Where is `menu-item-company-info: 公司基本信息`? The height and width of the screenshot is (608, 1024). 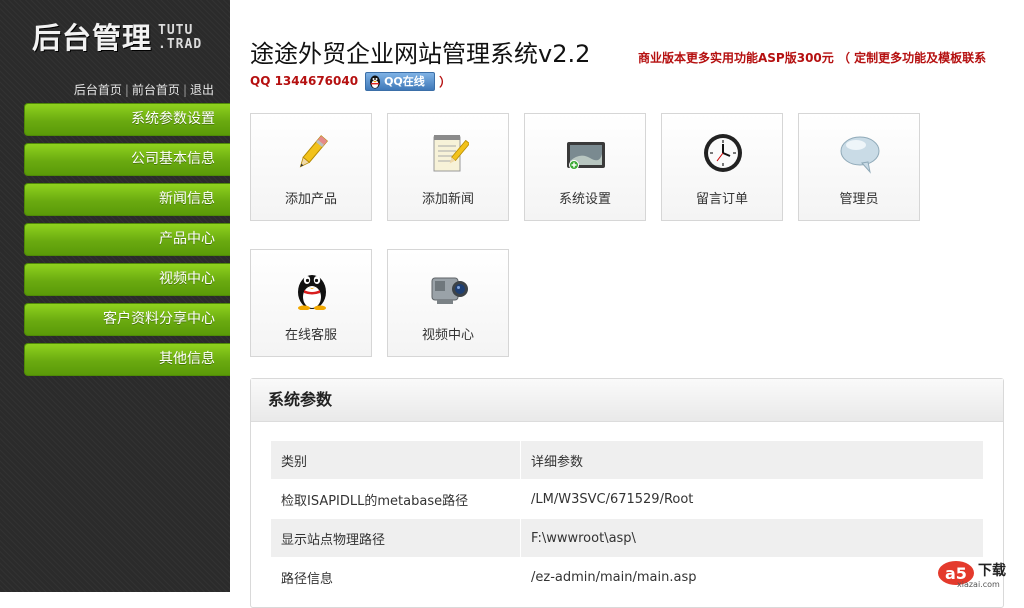 menu-item-company-info: 公司基本信息 is located at coordinates (127, 159).